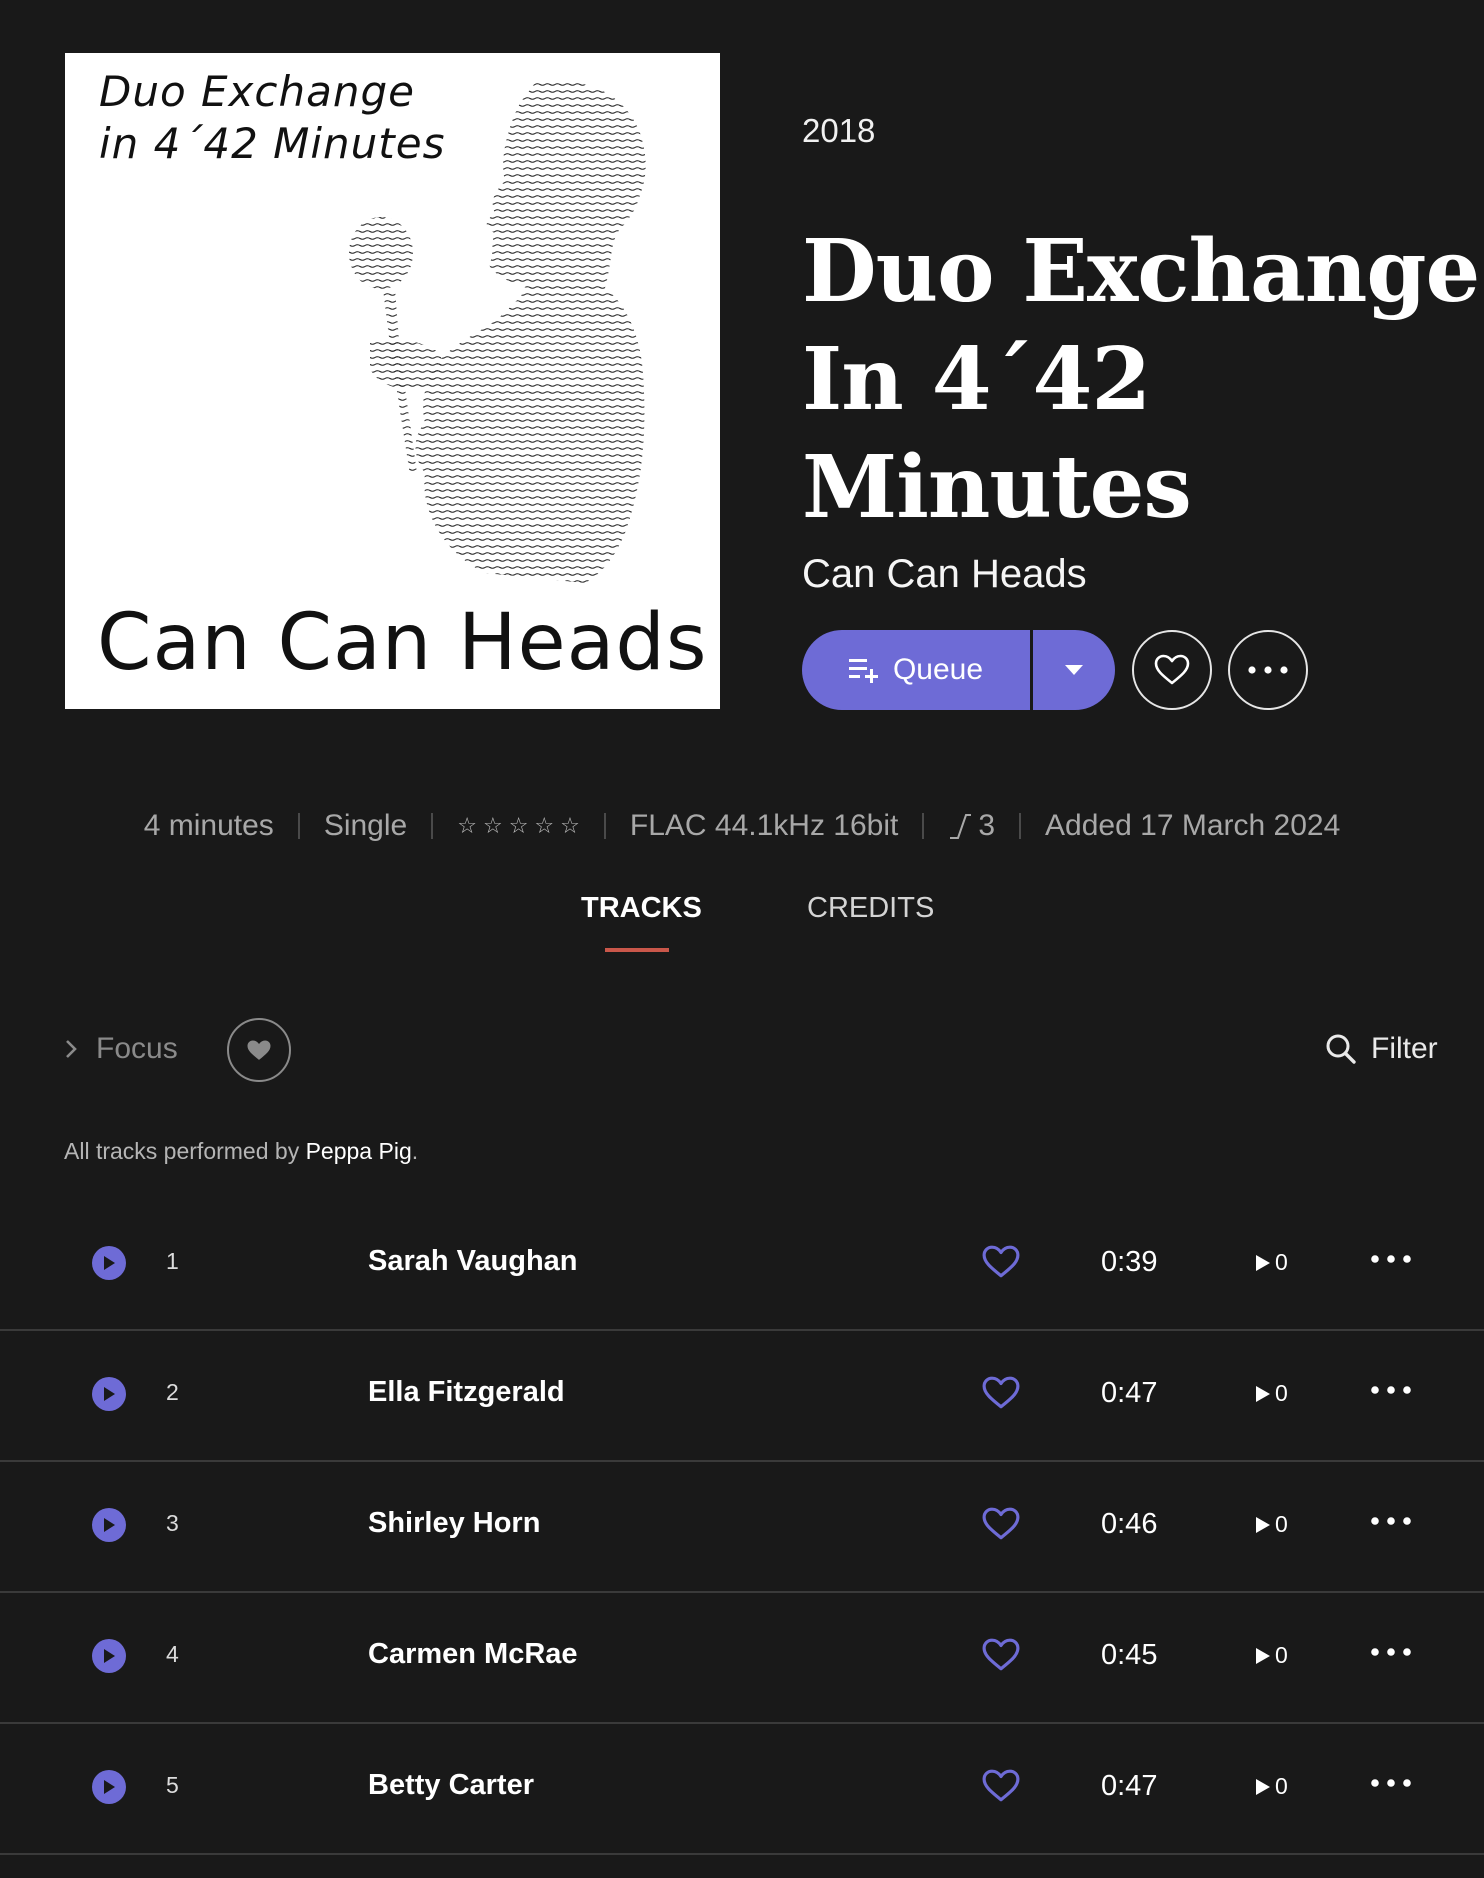 This screenshot has height=1878, width=1484. What do you see at coordinates (742, 1265) in the screenshot?
I see `track-row: 1 Sarah Vaughan 0:39 0` at bounding box center [742, 1265].